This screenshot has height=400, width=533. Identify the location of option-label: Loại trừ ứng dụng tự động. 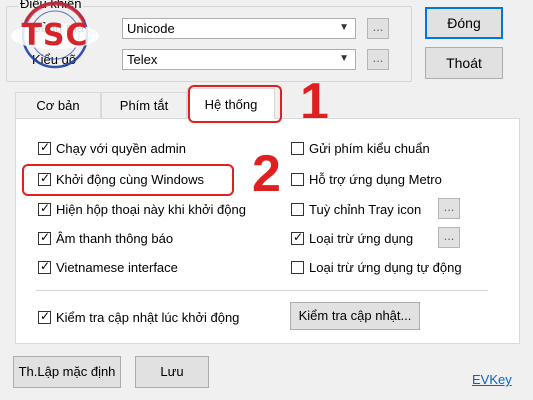
(385, 267).